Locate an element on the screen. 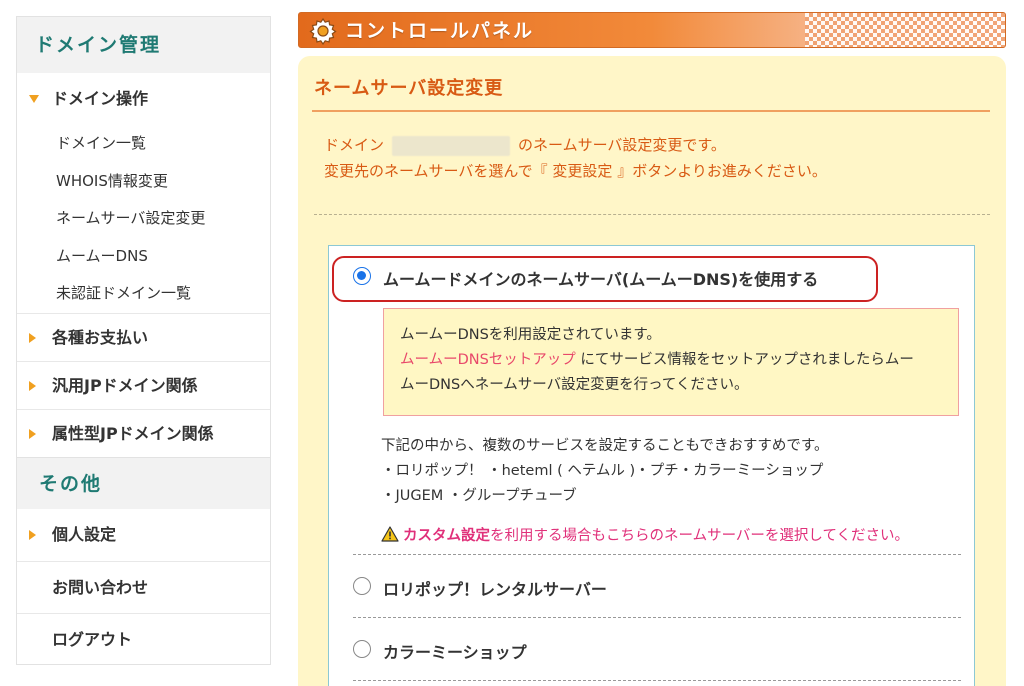 This screenshot has width=1024, height=686. redacted-domain is located at coordinates (451, 145).